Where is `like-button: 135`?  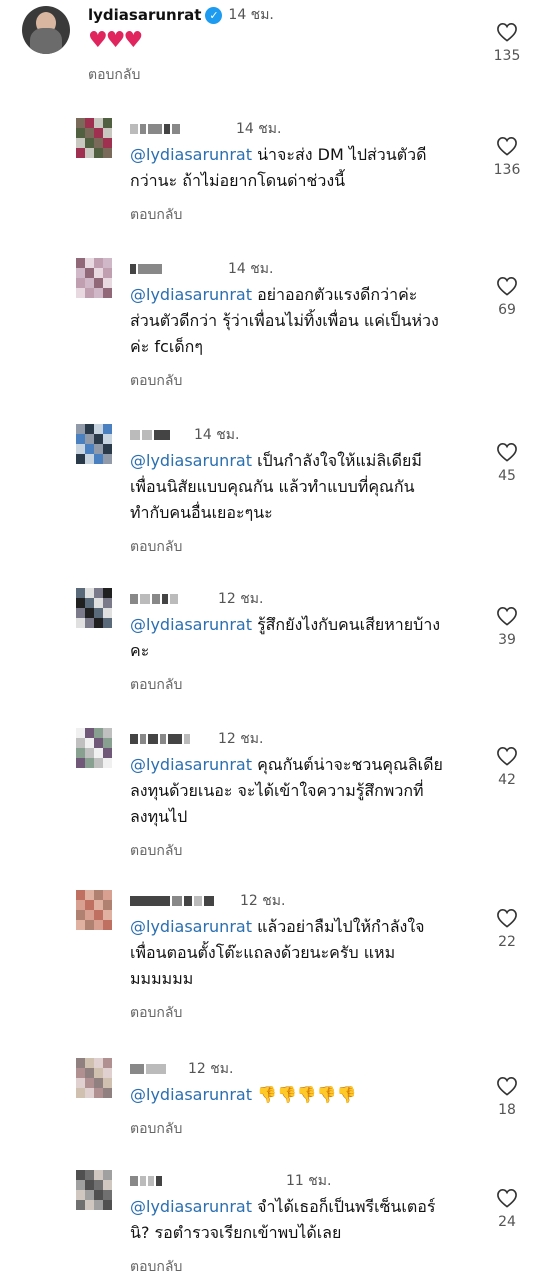
like-button: 135 is located at coordinates (507, 43).